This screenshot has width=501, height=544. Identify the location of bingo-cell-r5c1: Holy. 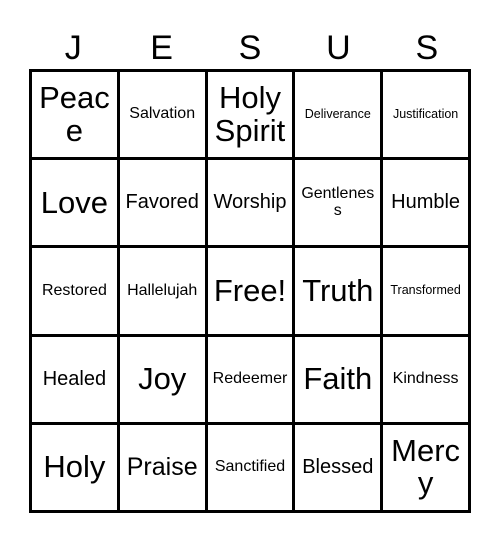
(76, 468).